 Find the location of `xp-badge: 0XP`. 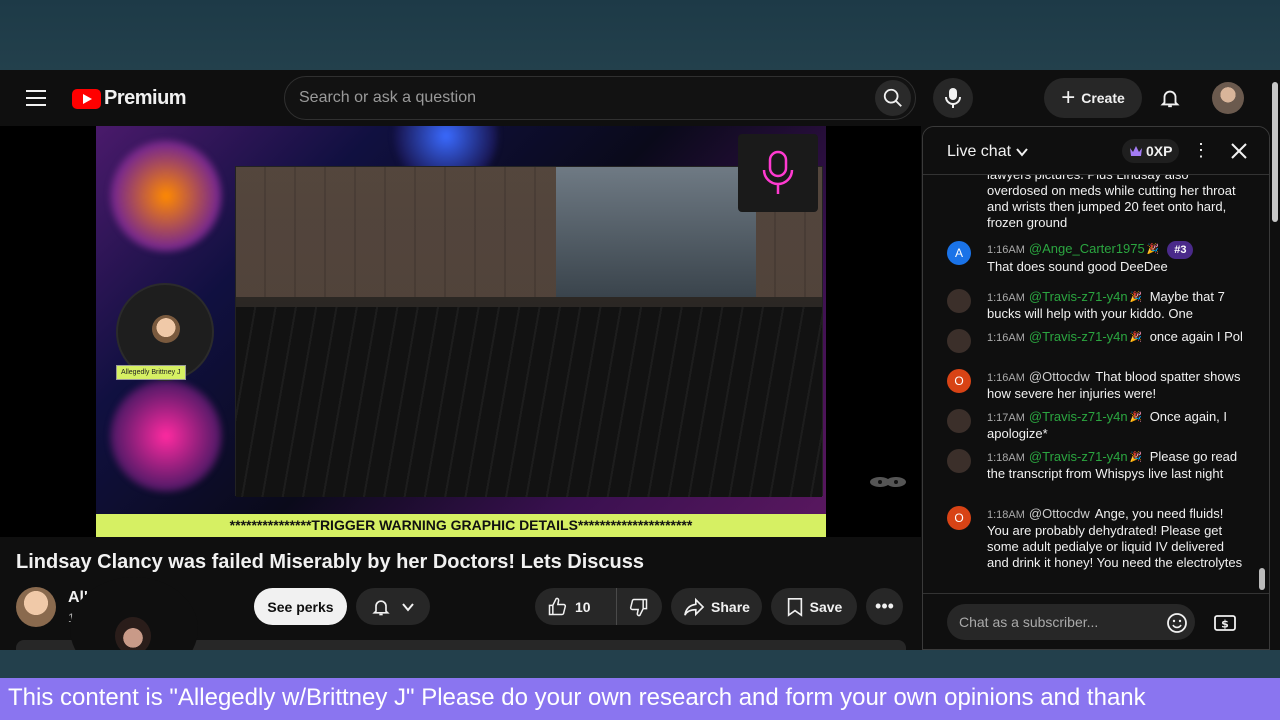

xp-badge: 0XP is located at coordinates (1151, 151).